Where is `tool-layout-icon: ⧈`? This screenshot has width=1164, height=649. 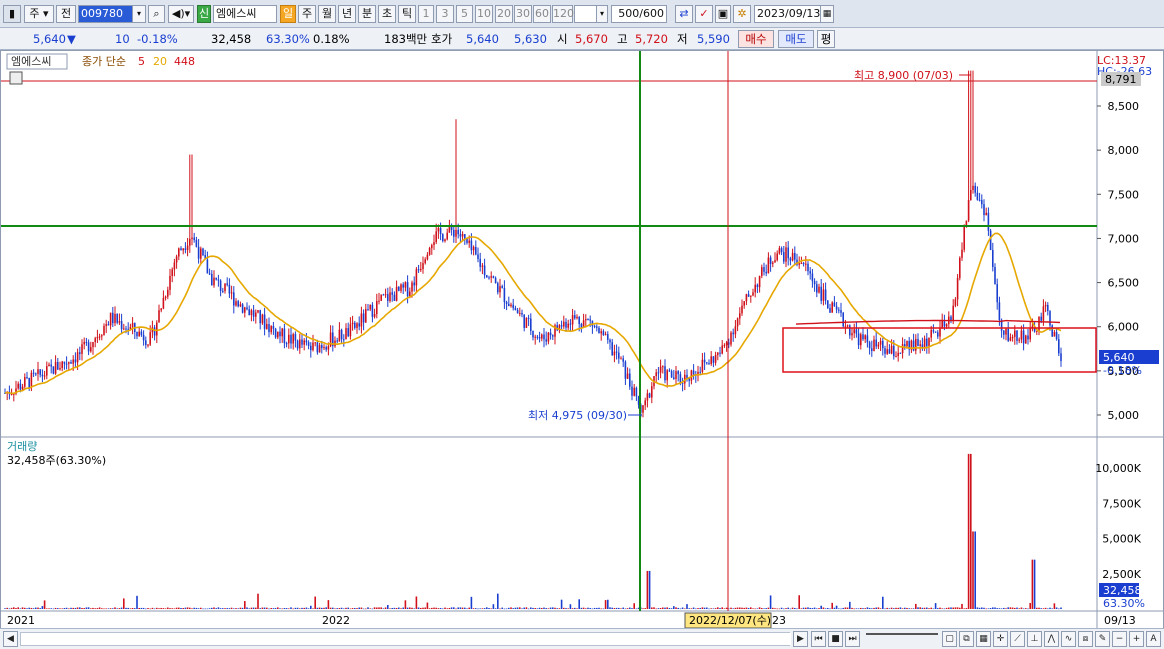 tool-layout-icon: ⧈ is located at coordinates (1085, 639).